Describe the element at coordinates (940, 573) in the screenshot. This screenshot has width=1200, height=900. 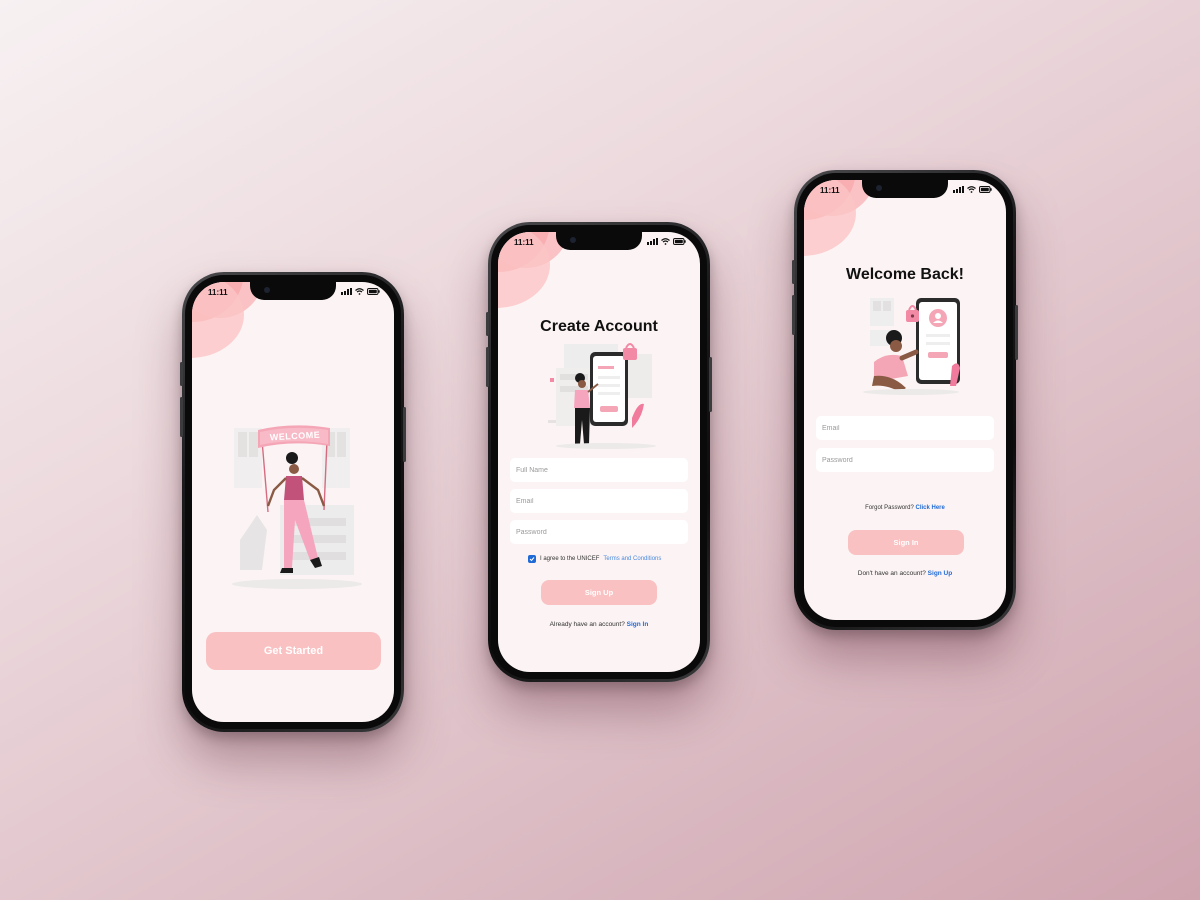
I see `sign-up-link: Sign Up` at that location.